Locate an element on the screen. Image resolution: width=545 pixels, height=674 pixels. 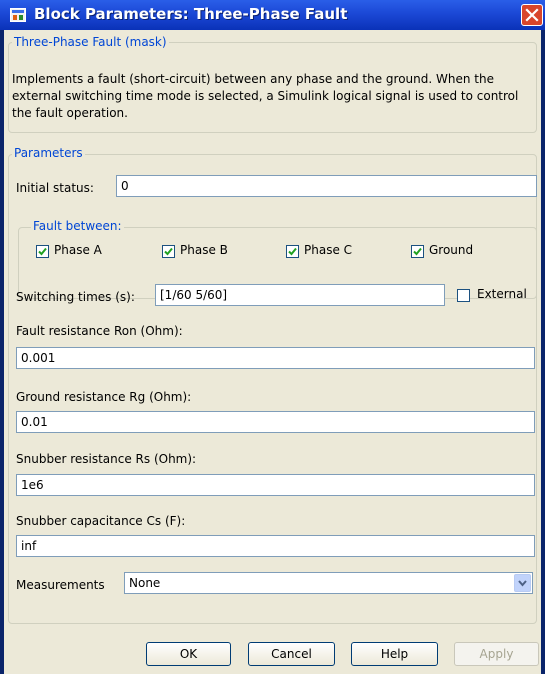
close-button is located at coordinates (532, 15).